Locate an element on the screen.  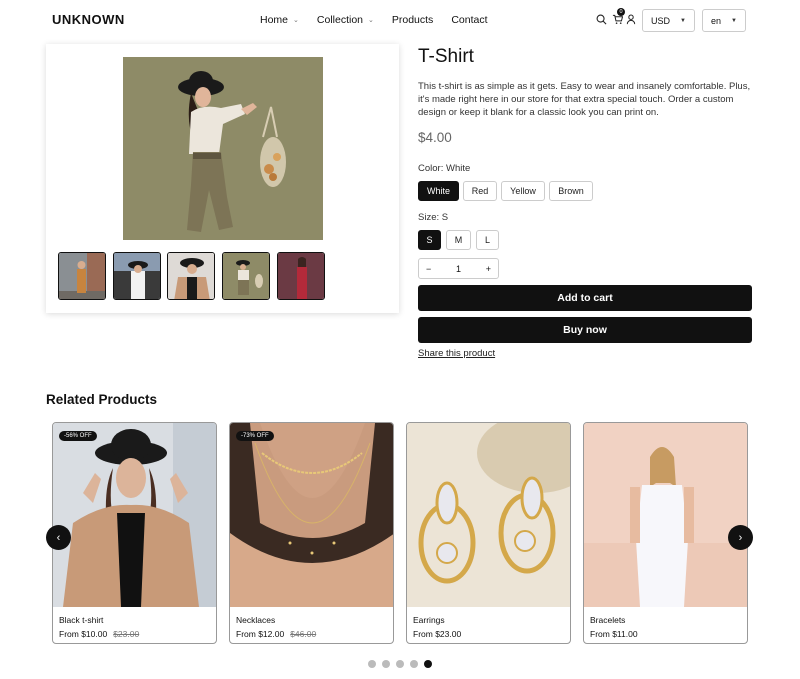
qty-decrease-button: − is located at coordinates (428, 269).